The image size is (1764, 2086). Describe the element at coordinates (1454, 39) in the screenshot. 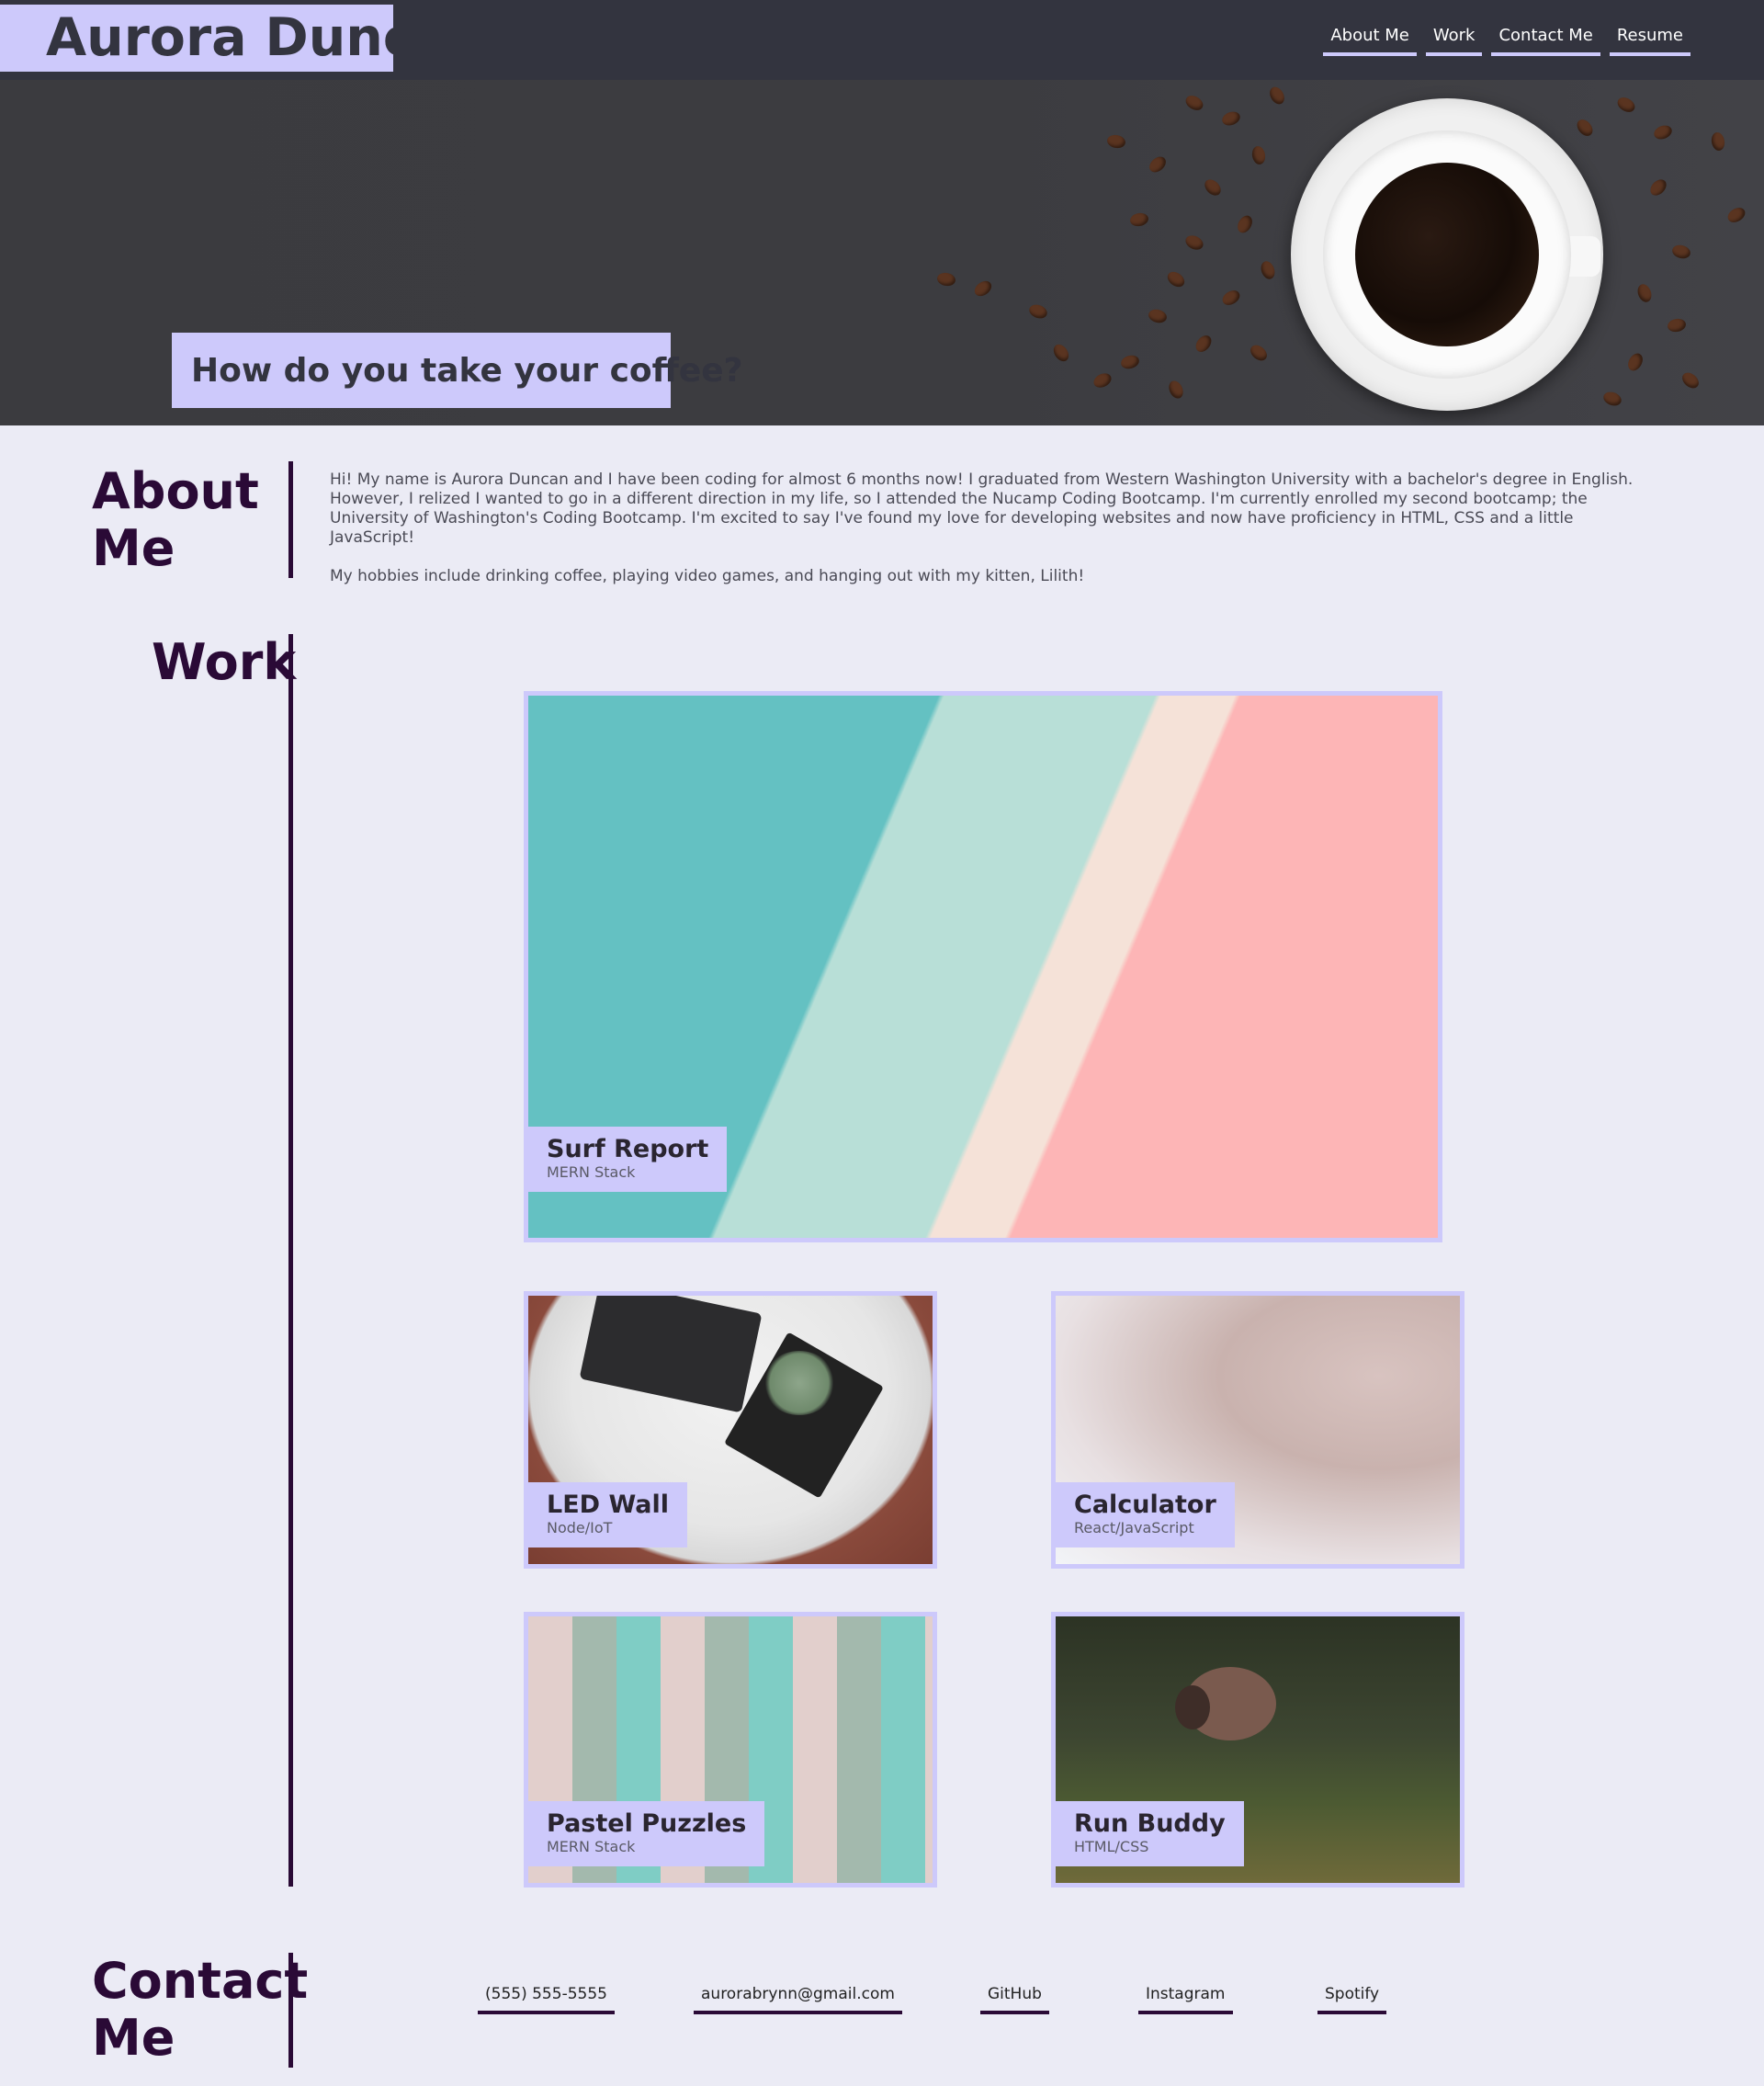

I see `nav-link-work: Work` at that location.